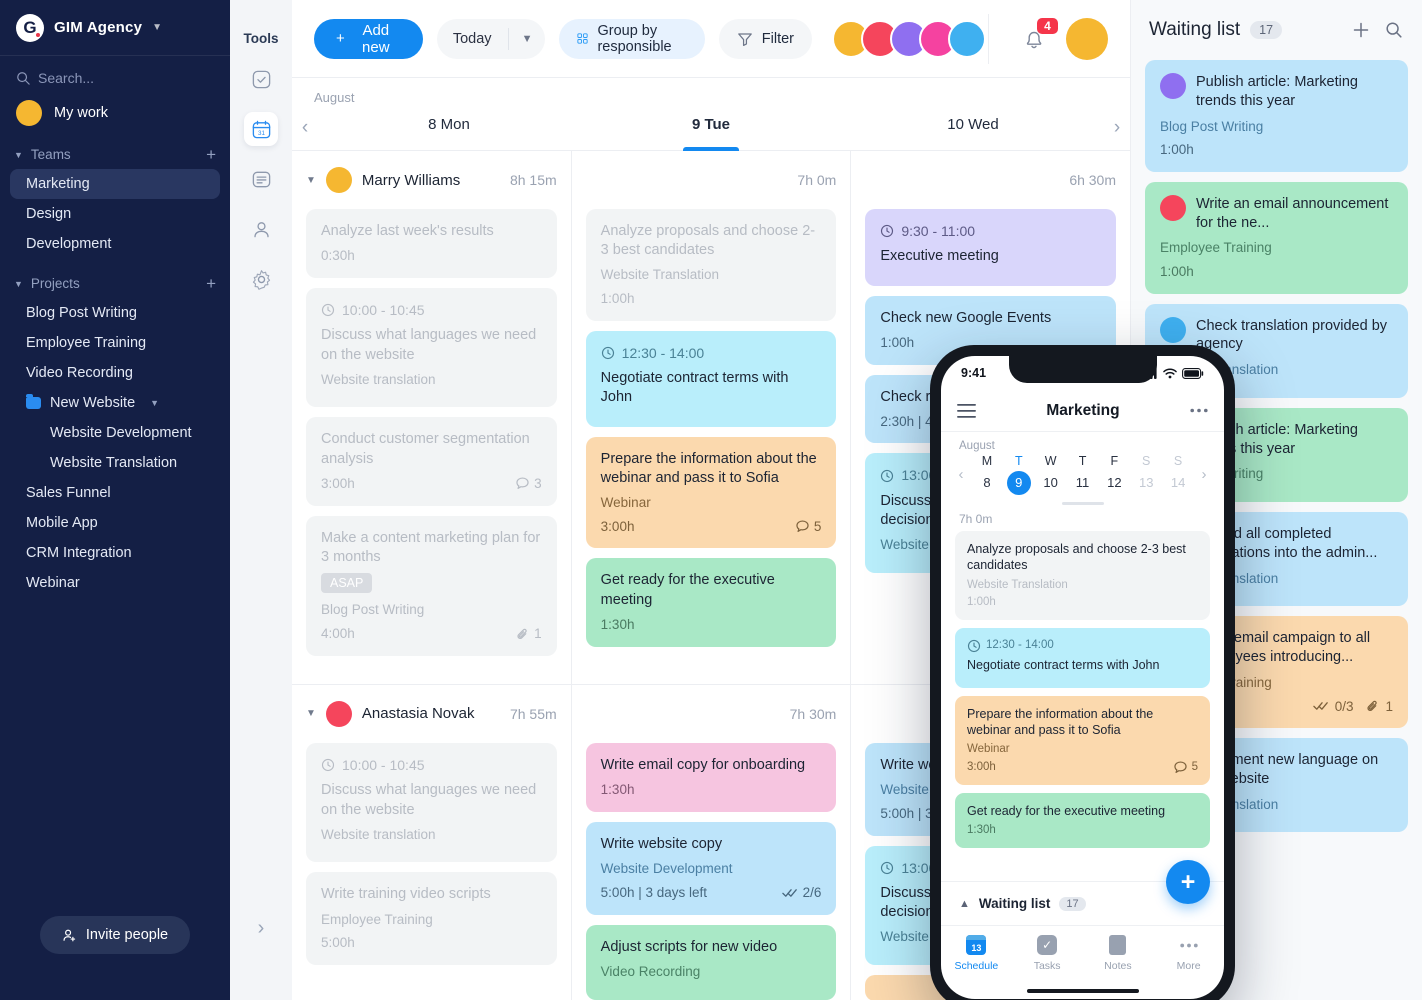 Image resolution: width=1422 pixels, height=1000 pixels. What do you see at coordinates (115, 463) in the screenshot?
I see `sidebar-item-website-translation: Website Translation` at bounding box center [115, 463].